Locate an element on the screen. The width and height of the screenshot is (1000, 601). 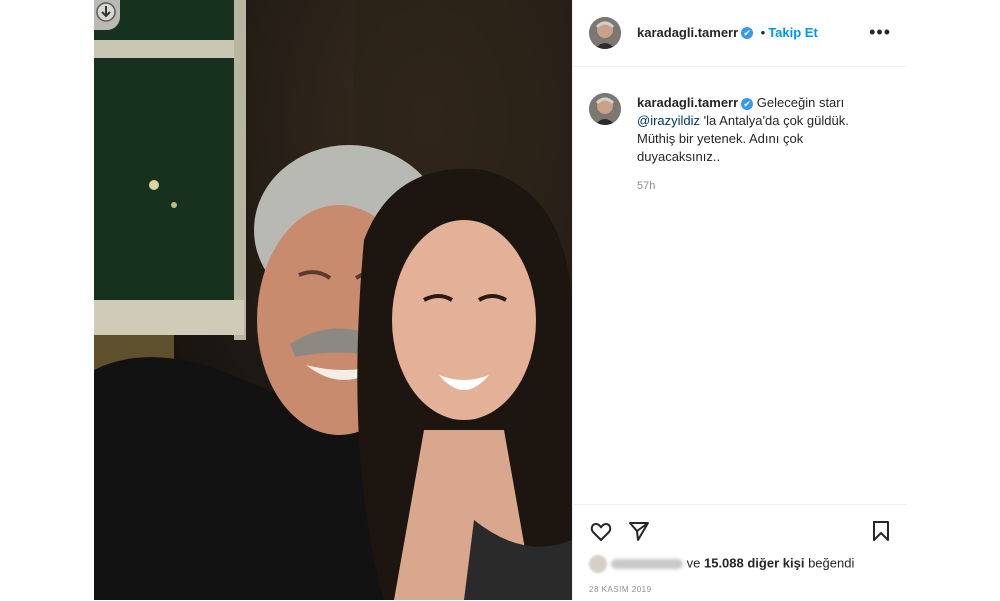
download-icon is located at coordinates (106, 12).